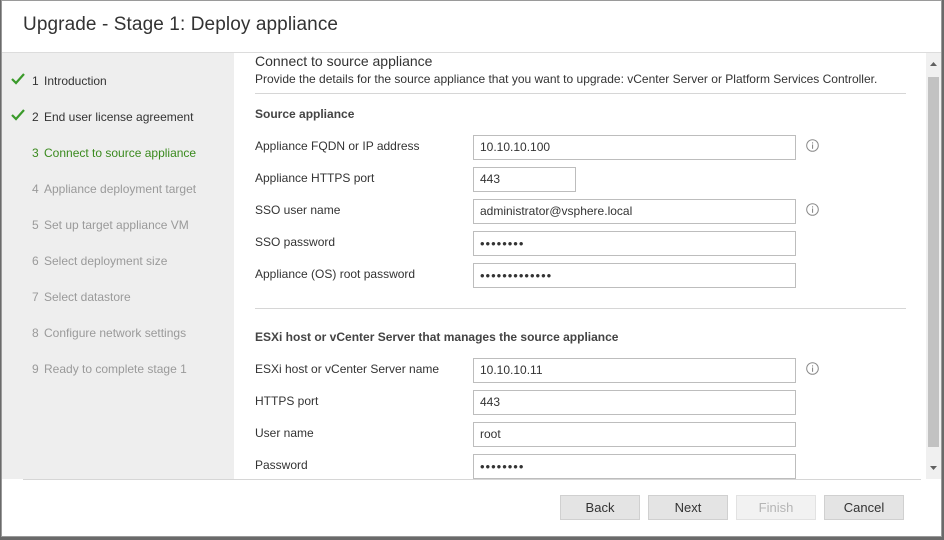  What do you see at coordinates (776, 507) in the screenshot?
I see `finish-button: Finish` at bounding box center [776, 507].